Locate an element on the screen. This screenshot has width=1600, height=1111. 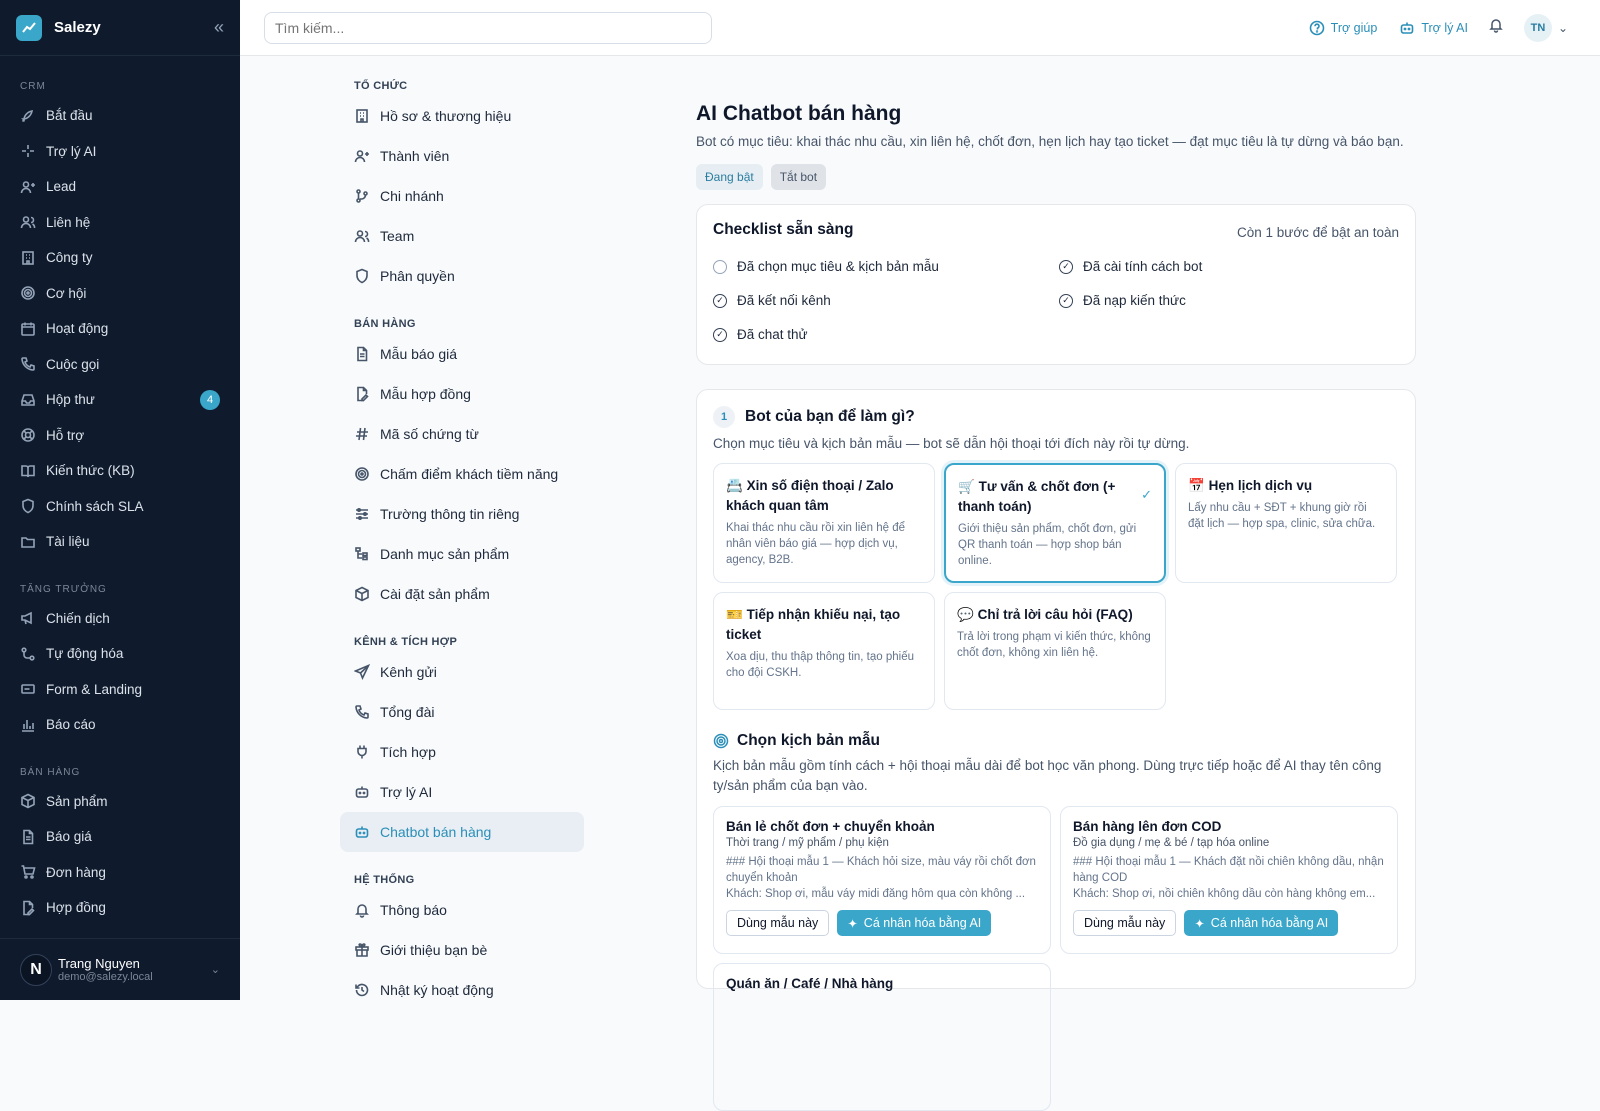
settings-nav-item: Danh mục sản phẩm is located at coordinates (462, 554).